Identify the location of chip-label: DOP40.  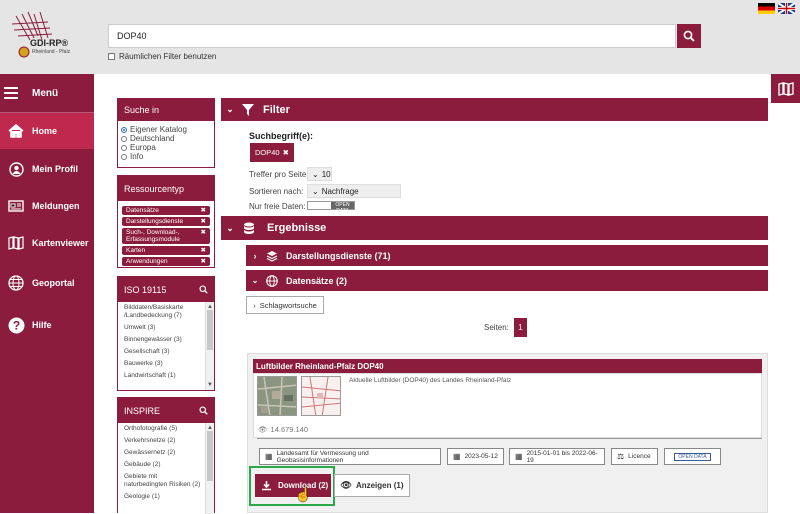
(267, 152).